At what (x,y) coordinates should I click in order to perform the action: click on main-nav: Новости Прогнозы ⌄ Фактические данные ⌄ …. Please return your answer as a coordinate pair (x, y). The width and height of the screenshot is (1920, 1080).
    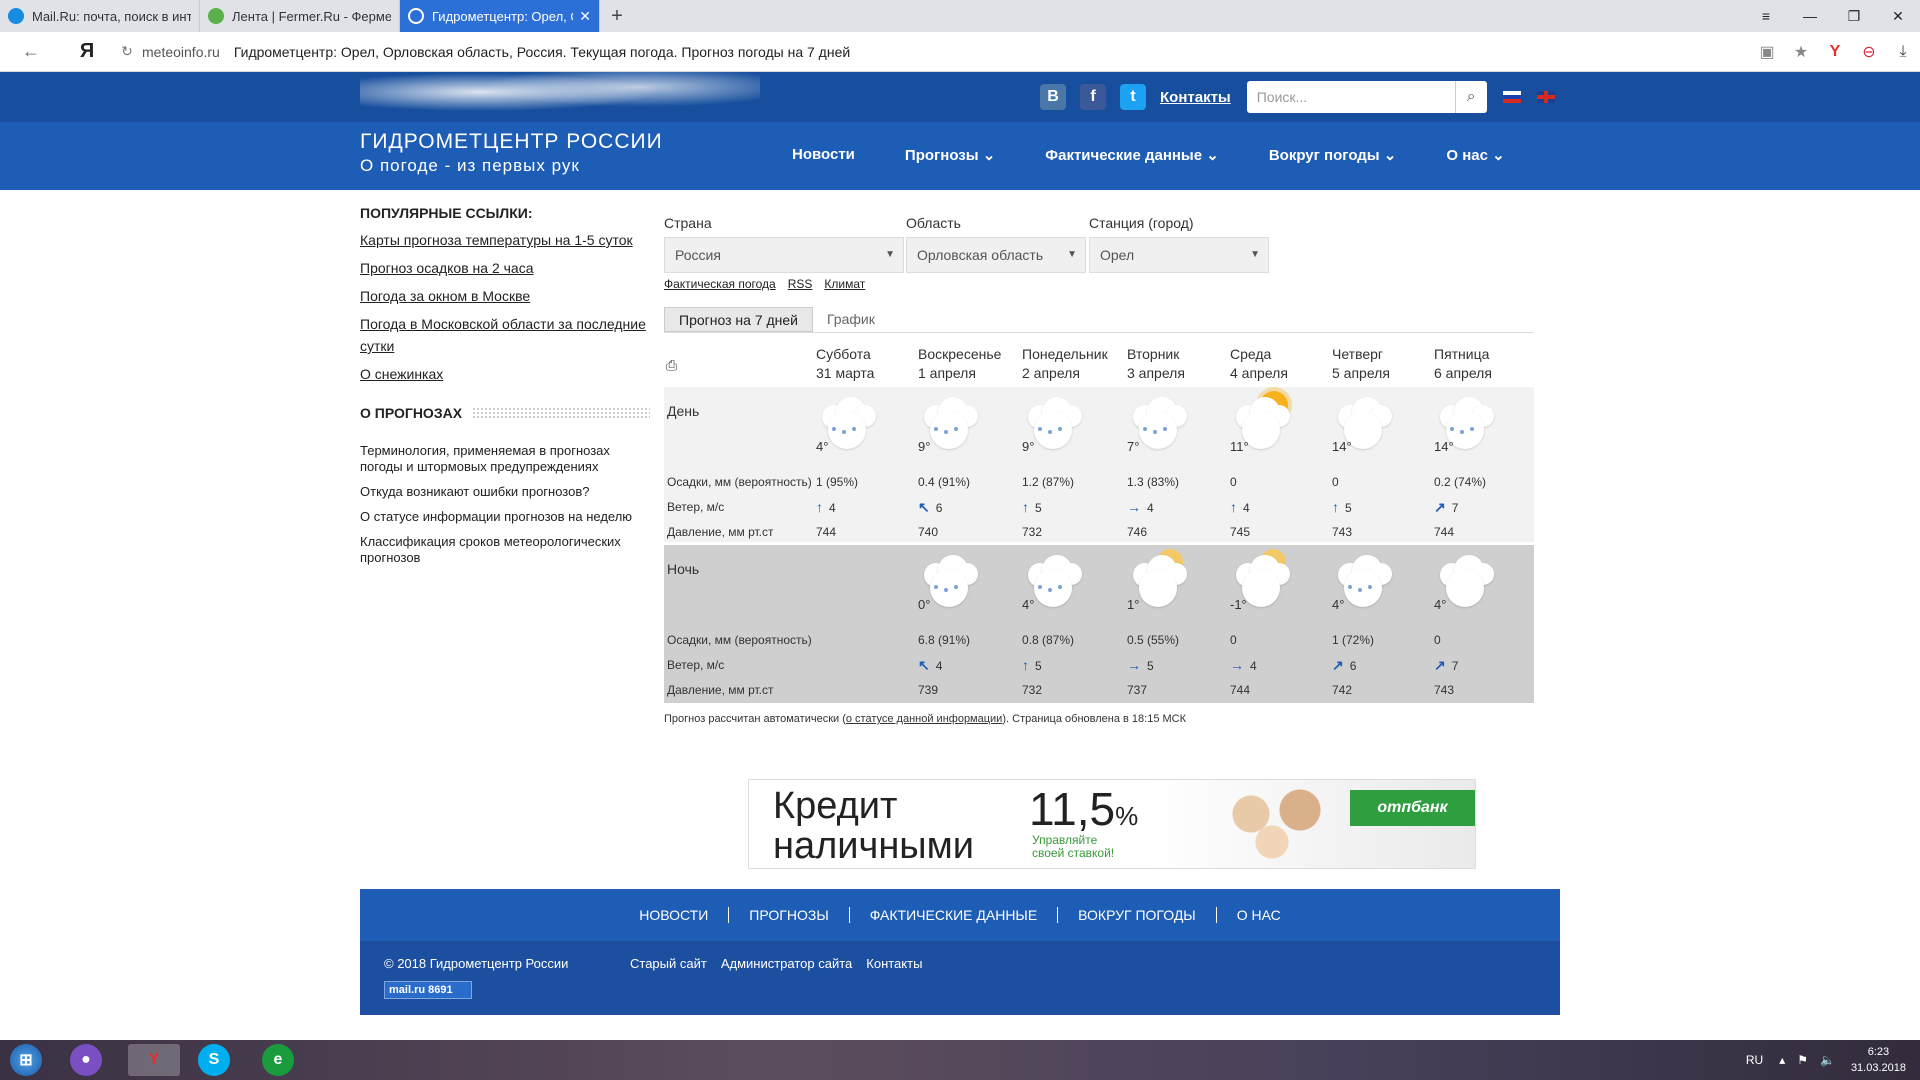
    Looking at the image, I should click on (1173, 155).